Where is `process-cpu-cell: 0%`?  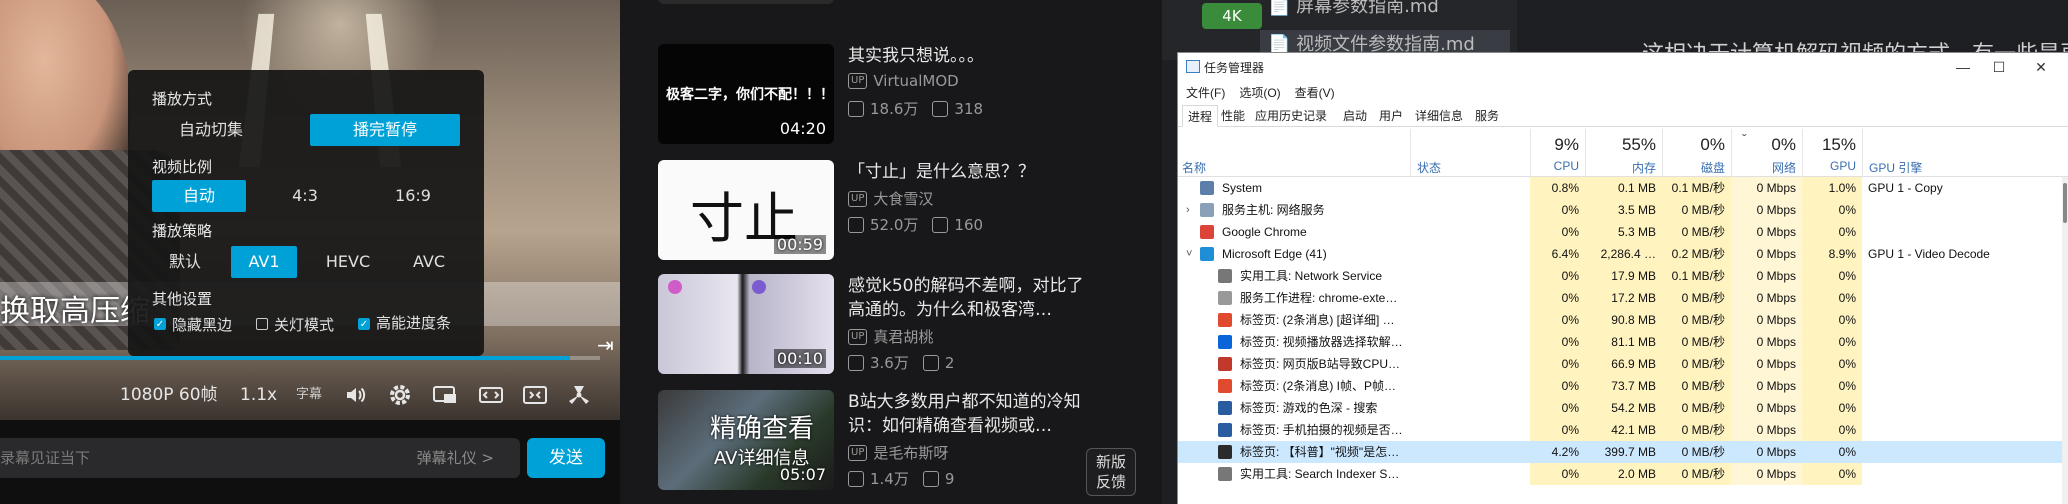
process-cpu-cell: 0% is located at coordinates (1557, 364).